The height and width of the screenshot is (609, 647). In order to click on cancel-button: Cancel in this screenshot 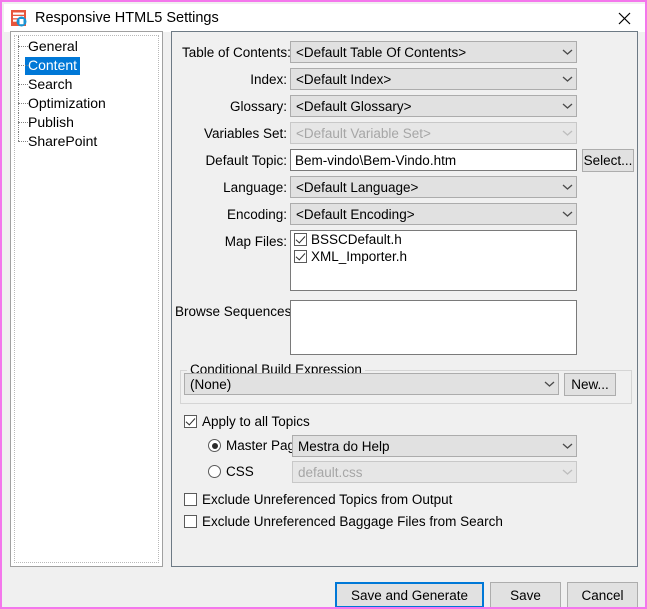, I will do `click(602, 594)`.